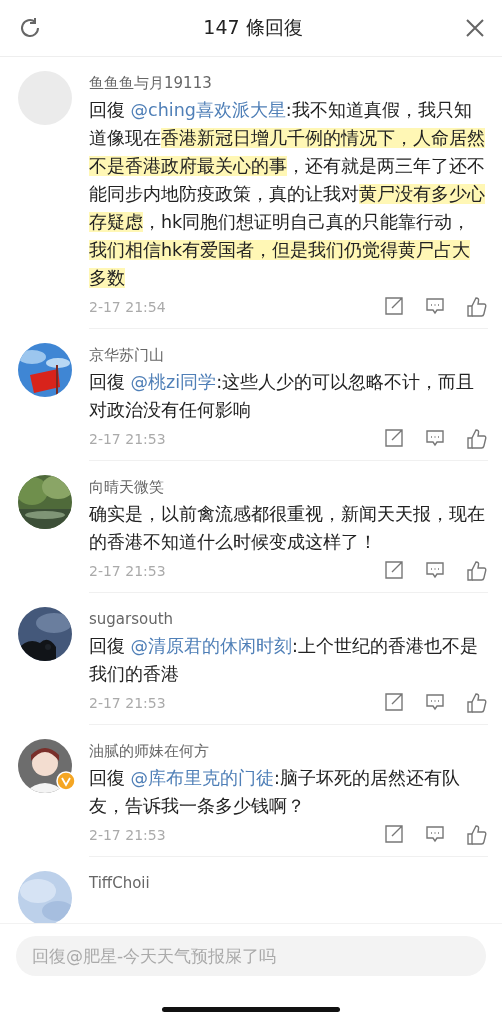  I want to click on username: 京华苏门山, so click(288, 355).